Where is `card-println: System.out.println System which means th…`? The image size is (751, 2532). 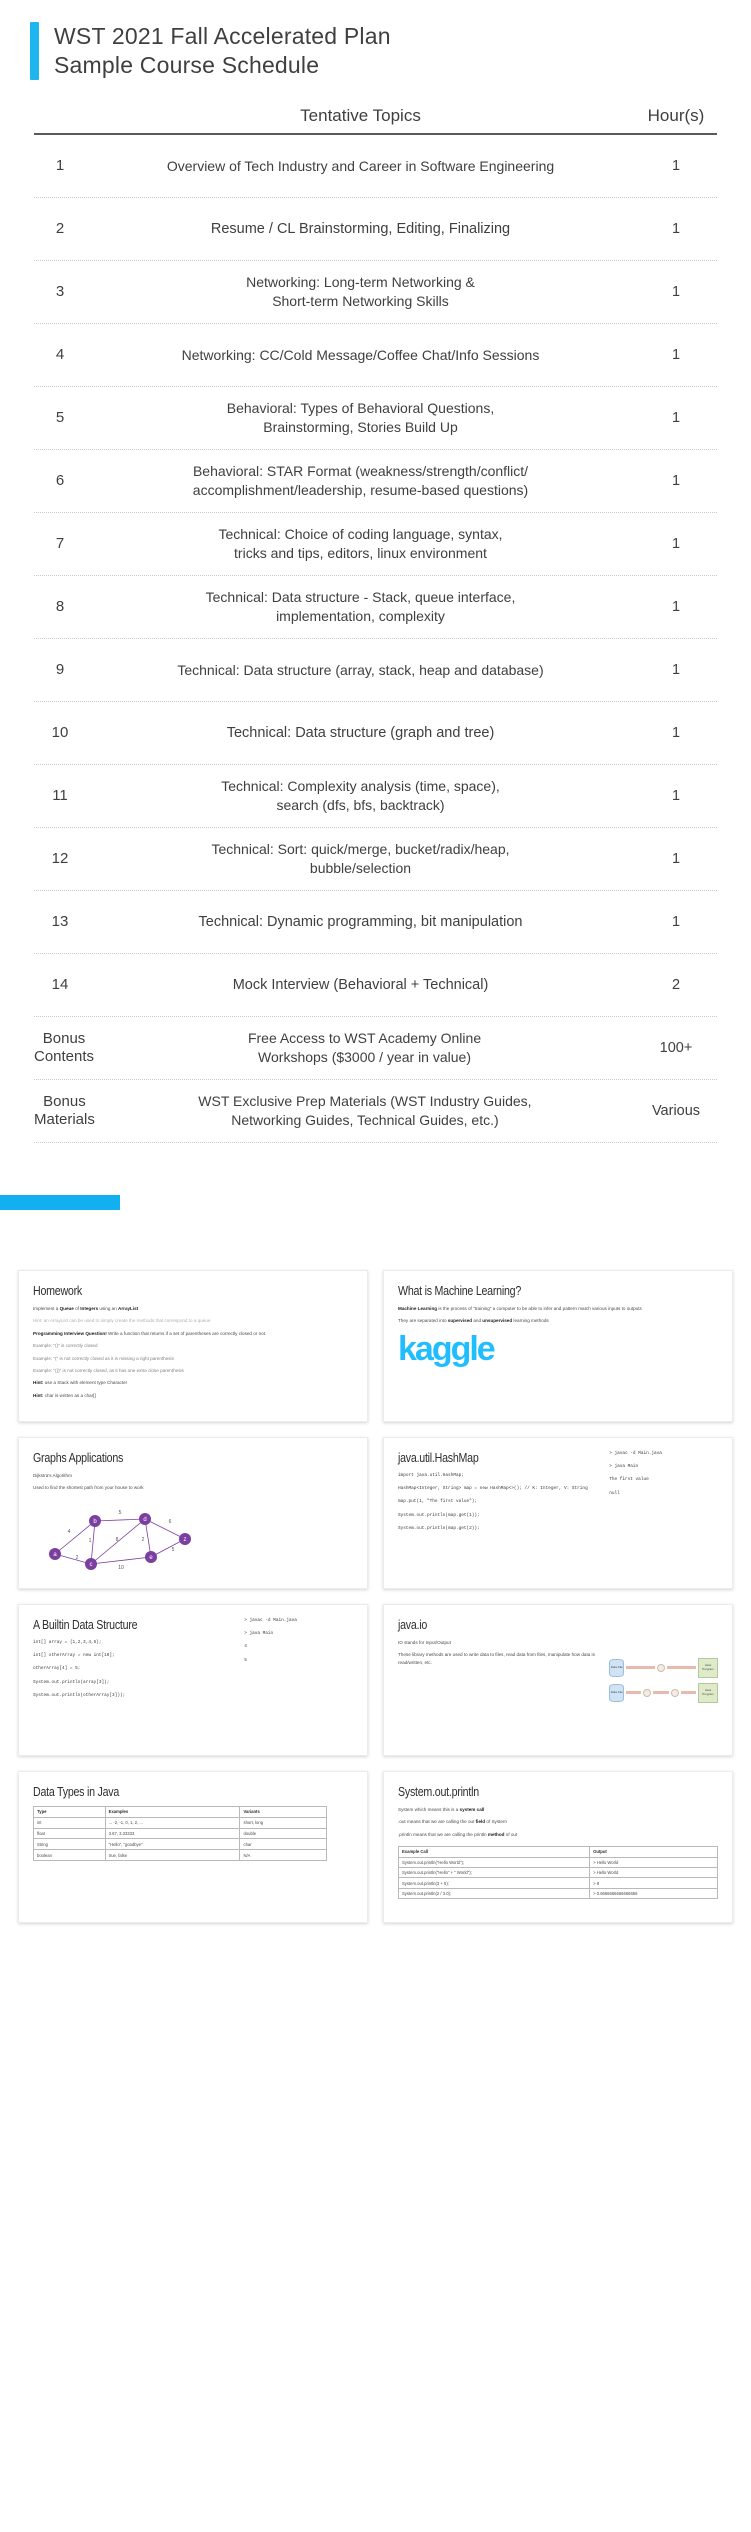 card-println: System.out.println System which means th… is located at coordinates (558, 1847).